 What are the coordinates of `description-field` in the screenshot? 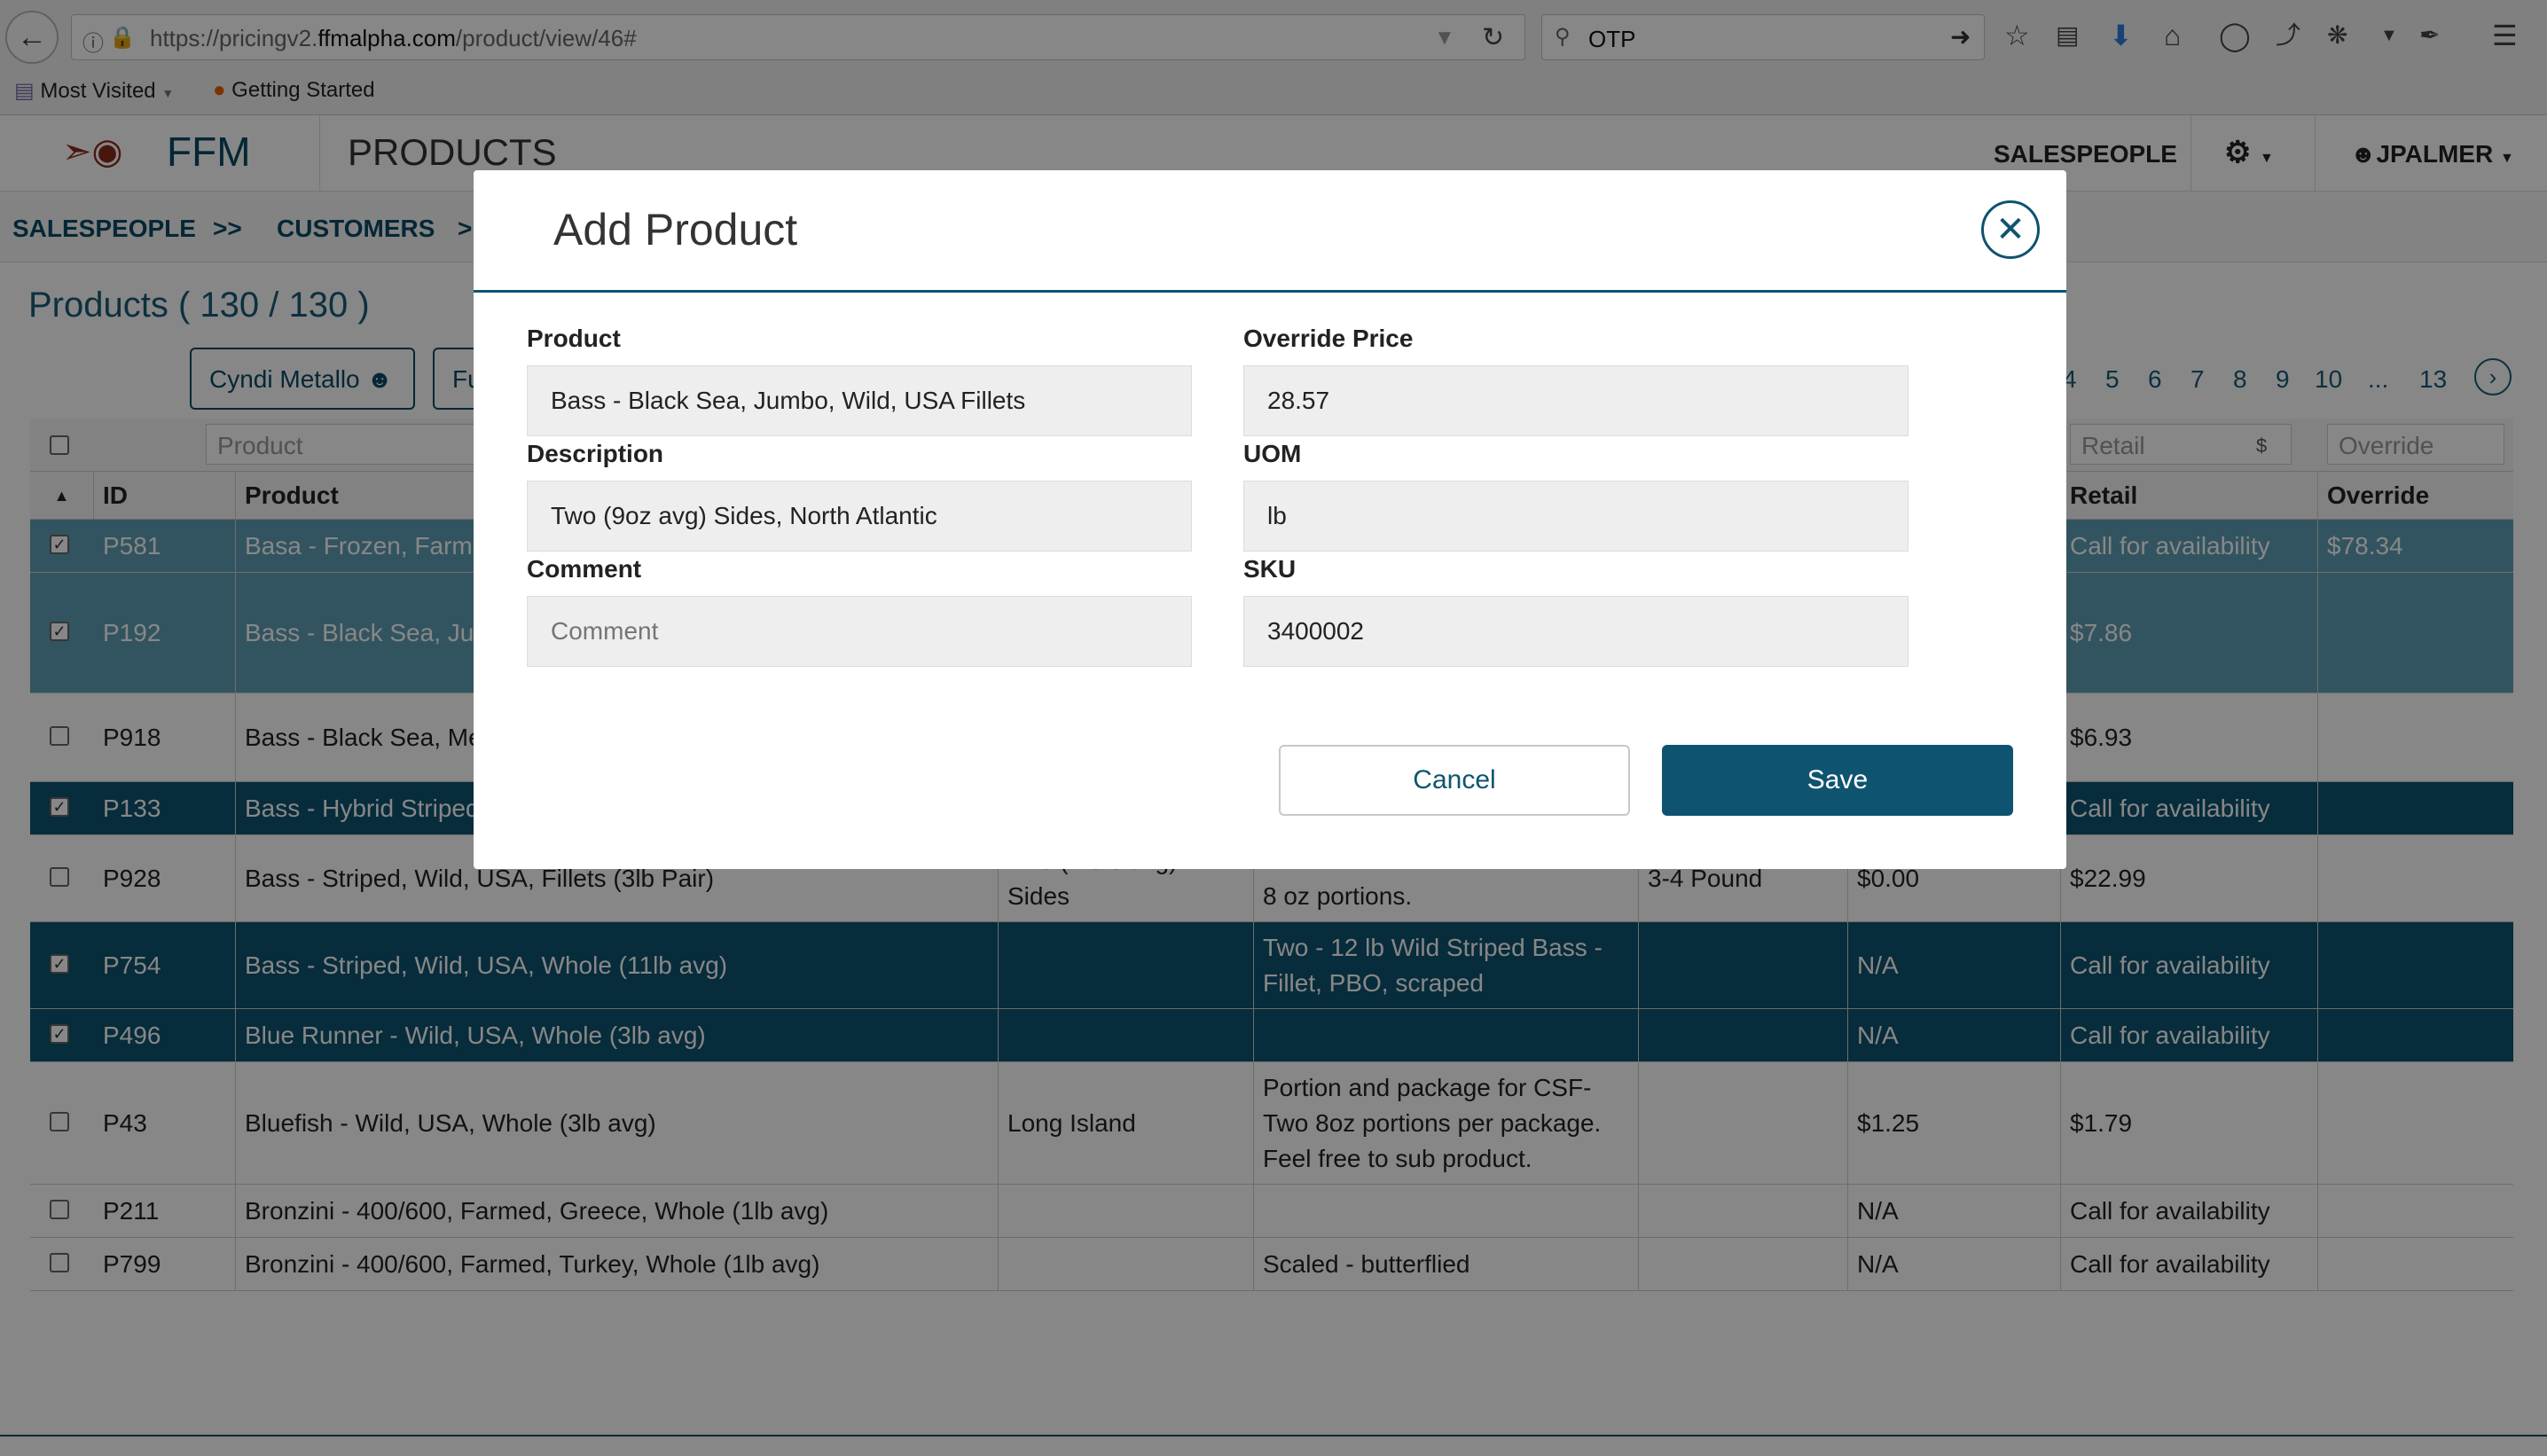 It's located at (859, 516).